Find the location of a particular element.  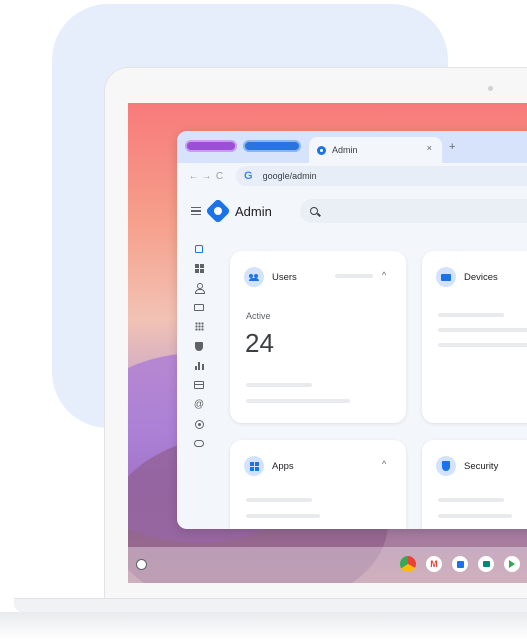

shelf: M is located at coordinates (327, 565).